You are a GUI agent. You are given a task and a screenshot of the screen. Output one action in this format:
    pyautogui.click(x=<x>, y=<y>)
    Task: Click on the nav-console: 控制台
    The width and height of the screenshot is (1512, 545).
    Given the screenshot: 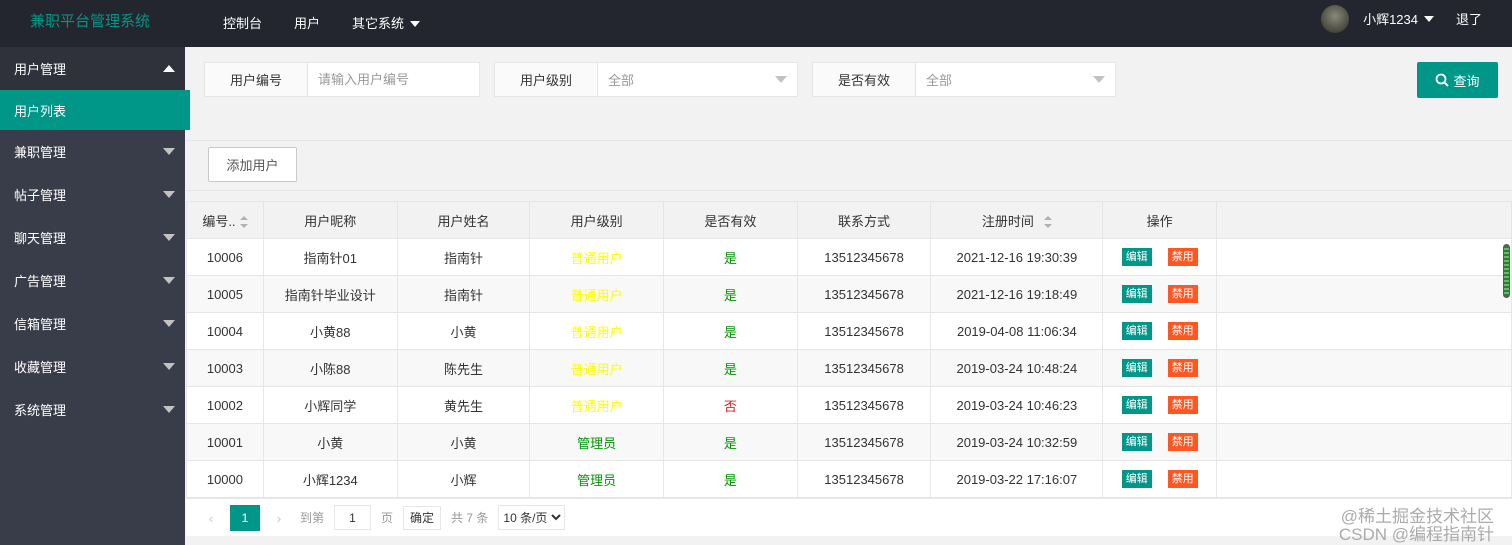 What is the action you would take?
    pyautogui.click(x=242, y=23)
    